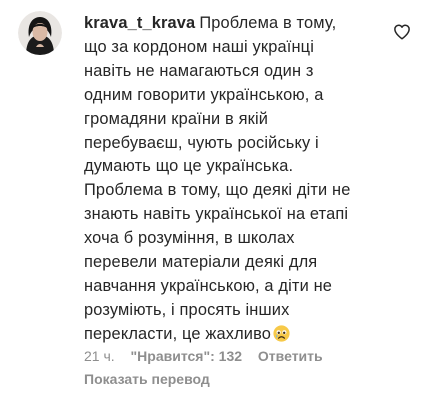 Image resolution: width=428 pixels, height=412 pixels. Describe the element at coordinates (201, 262) in the screenshot. I see `comment-line: перевели матеріали деякі для` at that location.